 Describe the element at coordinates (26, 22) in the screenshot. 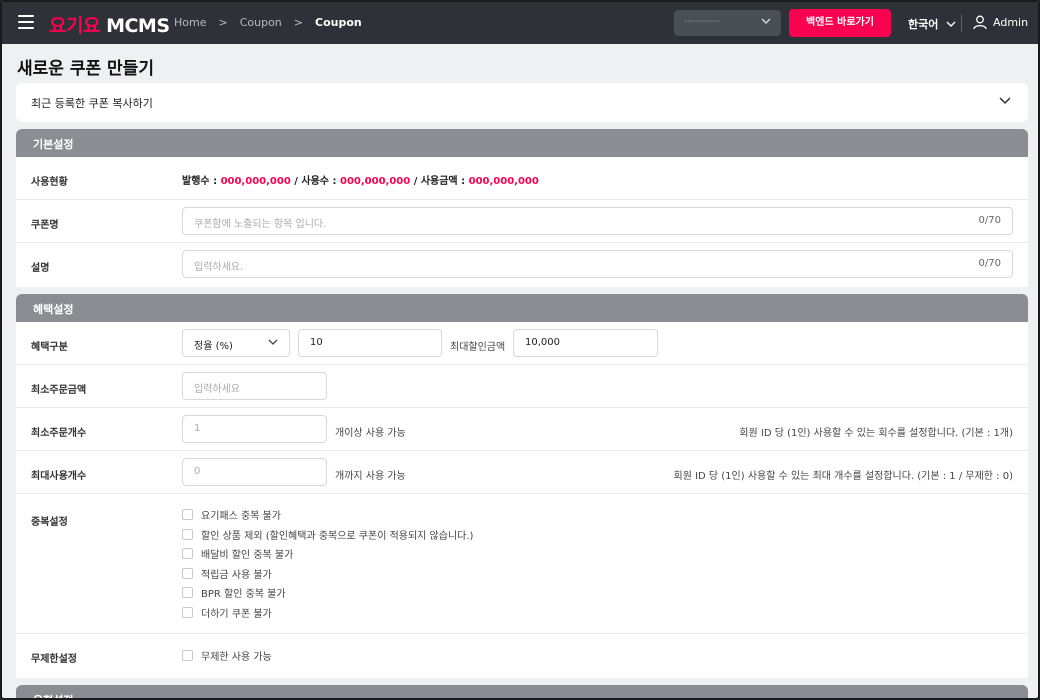

I see `menu-icon` at that location.